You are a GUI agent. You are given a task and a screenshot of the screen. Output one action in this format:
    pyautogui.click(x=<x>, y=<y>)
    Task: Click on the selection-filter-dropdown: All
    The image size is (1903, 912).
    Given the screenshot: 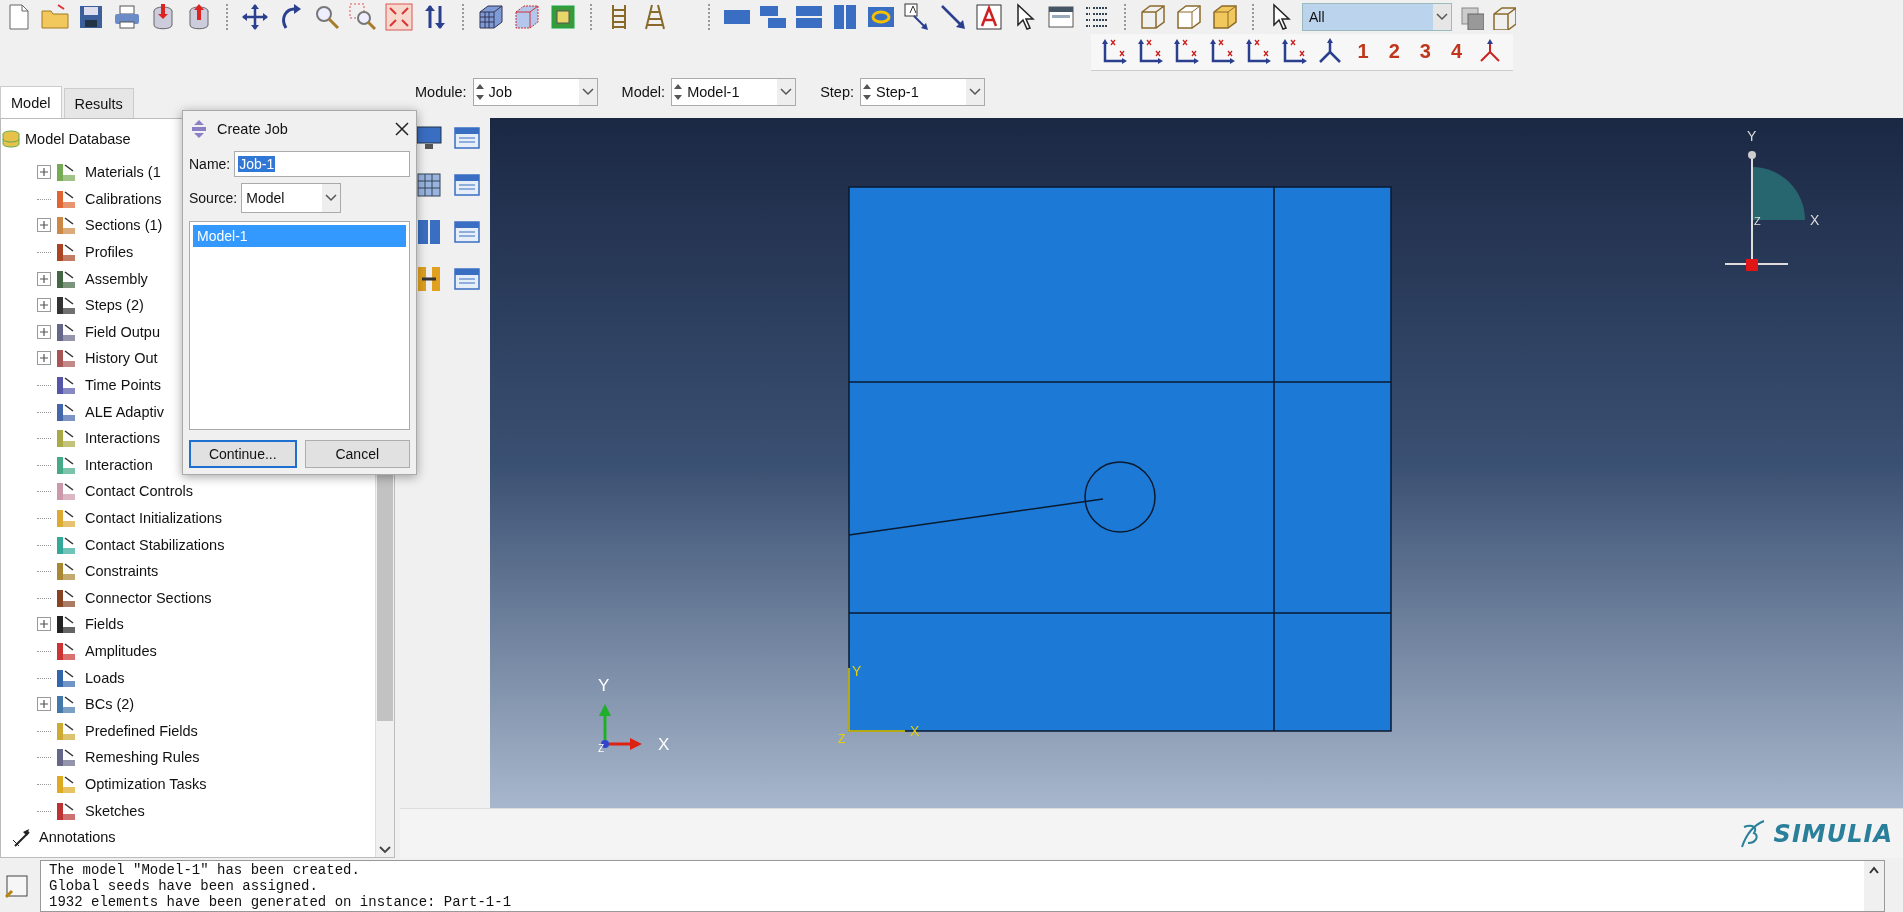 What is the action you would take?
    pyautogui.click(x=1377, y=17)
    